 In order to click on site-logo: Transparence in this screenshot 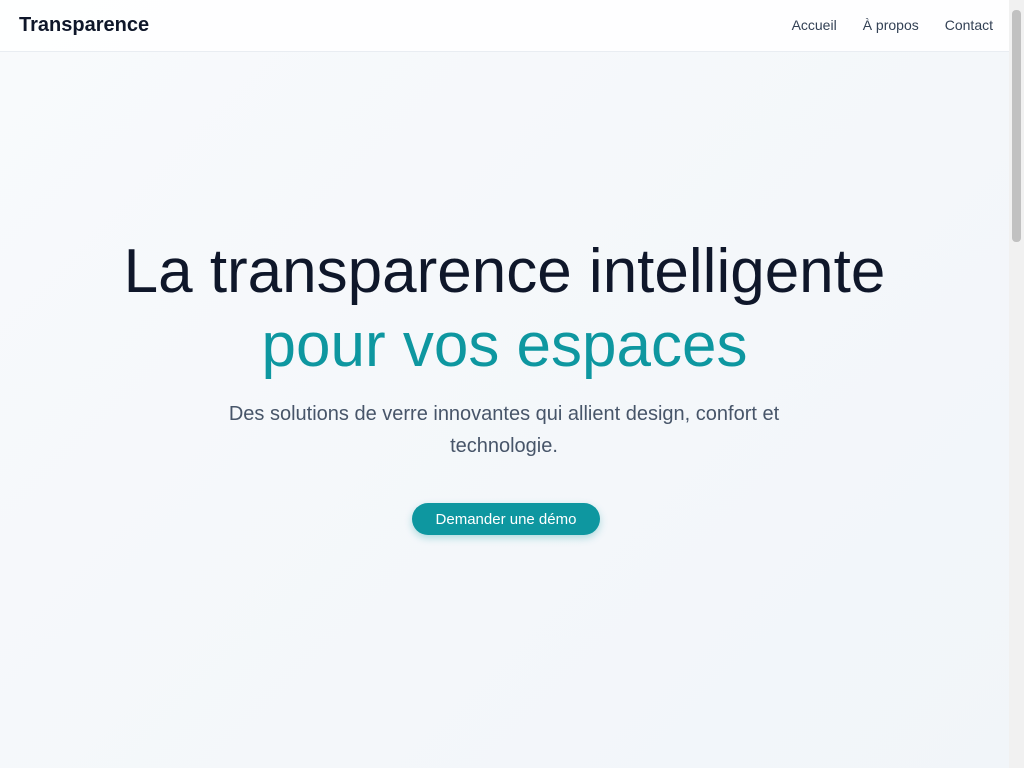, I will do `click(84, 25)`.